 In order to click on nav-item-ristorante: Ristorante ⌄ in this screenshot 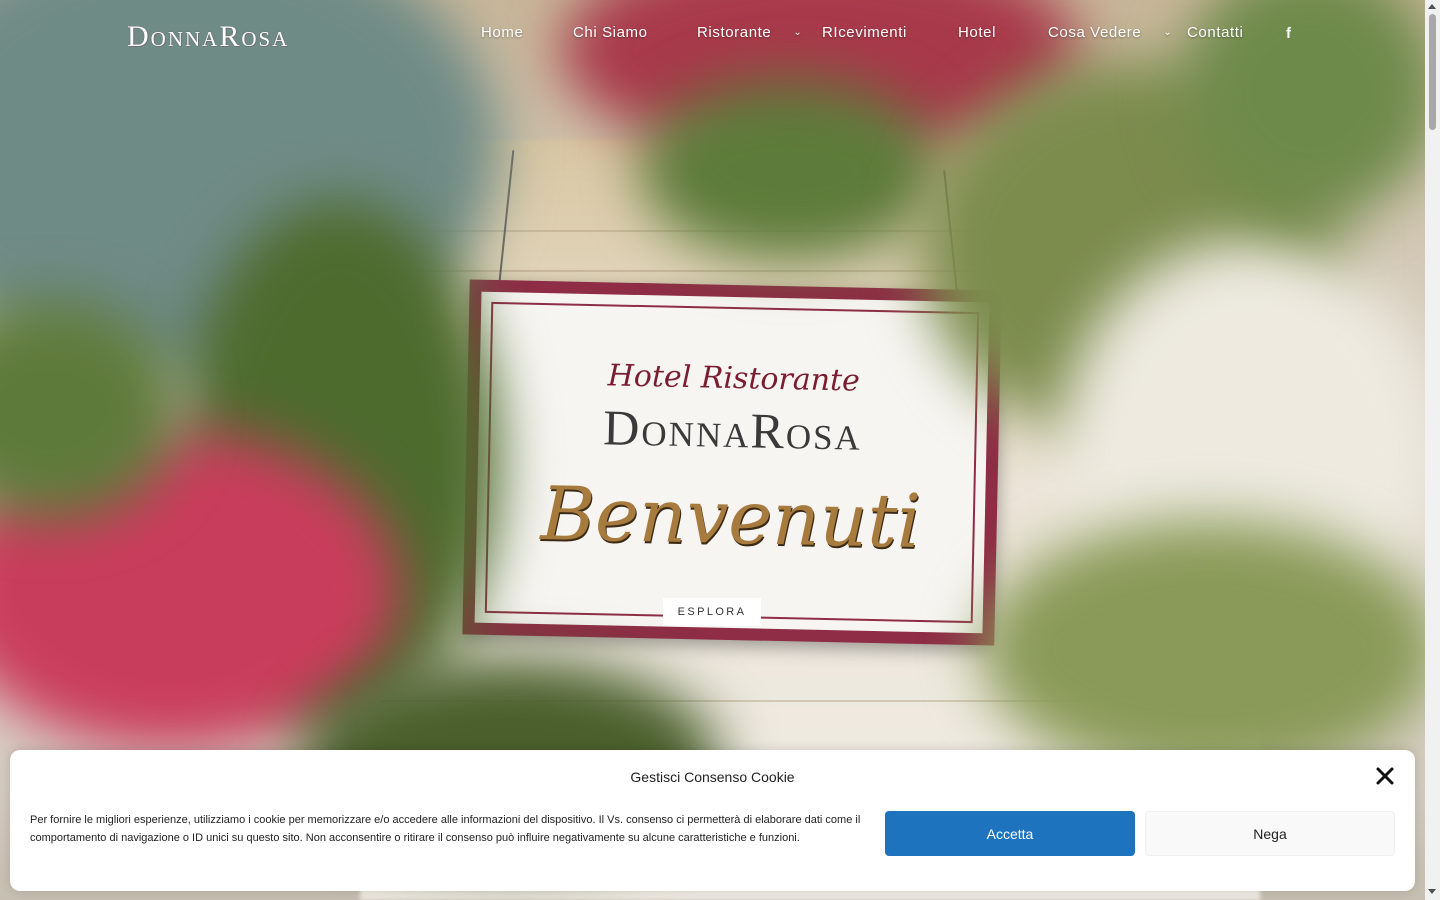, I will do `click(749, 32)`.